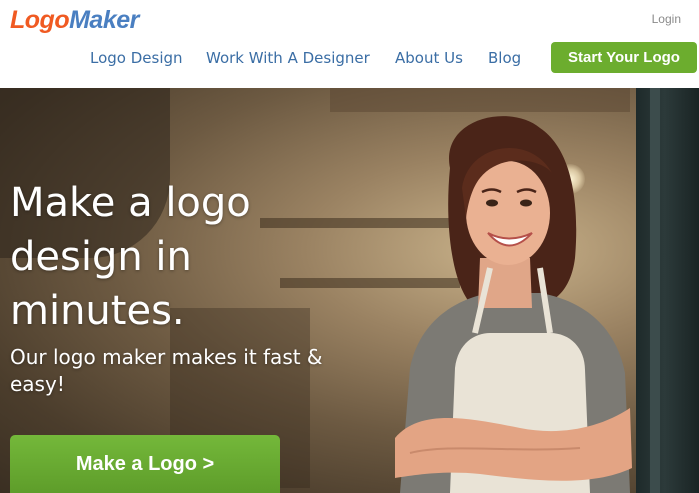 The height and width of the screenshot is (493, 699). I want to click on hero-headline: Make a logo design in minutes., so click(130, 257).